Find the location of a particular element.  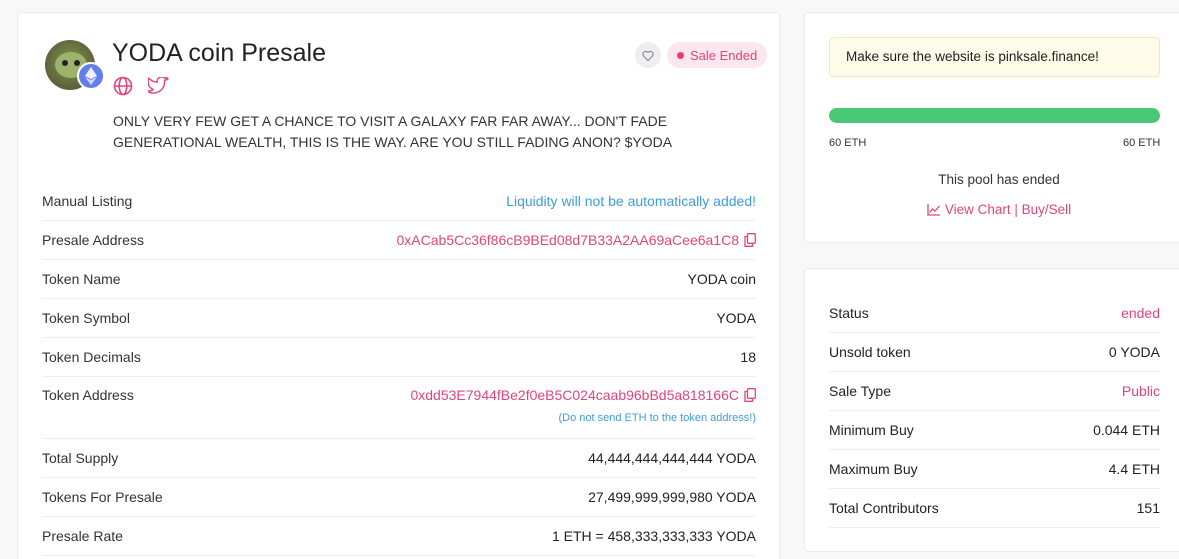

detail-row-token-decimals: Token Decimals 18 is located at coordinates (399, 357).